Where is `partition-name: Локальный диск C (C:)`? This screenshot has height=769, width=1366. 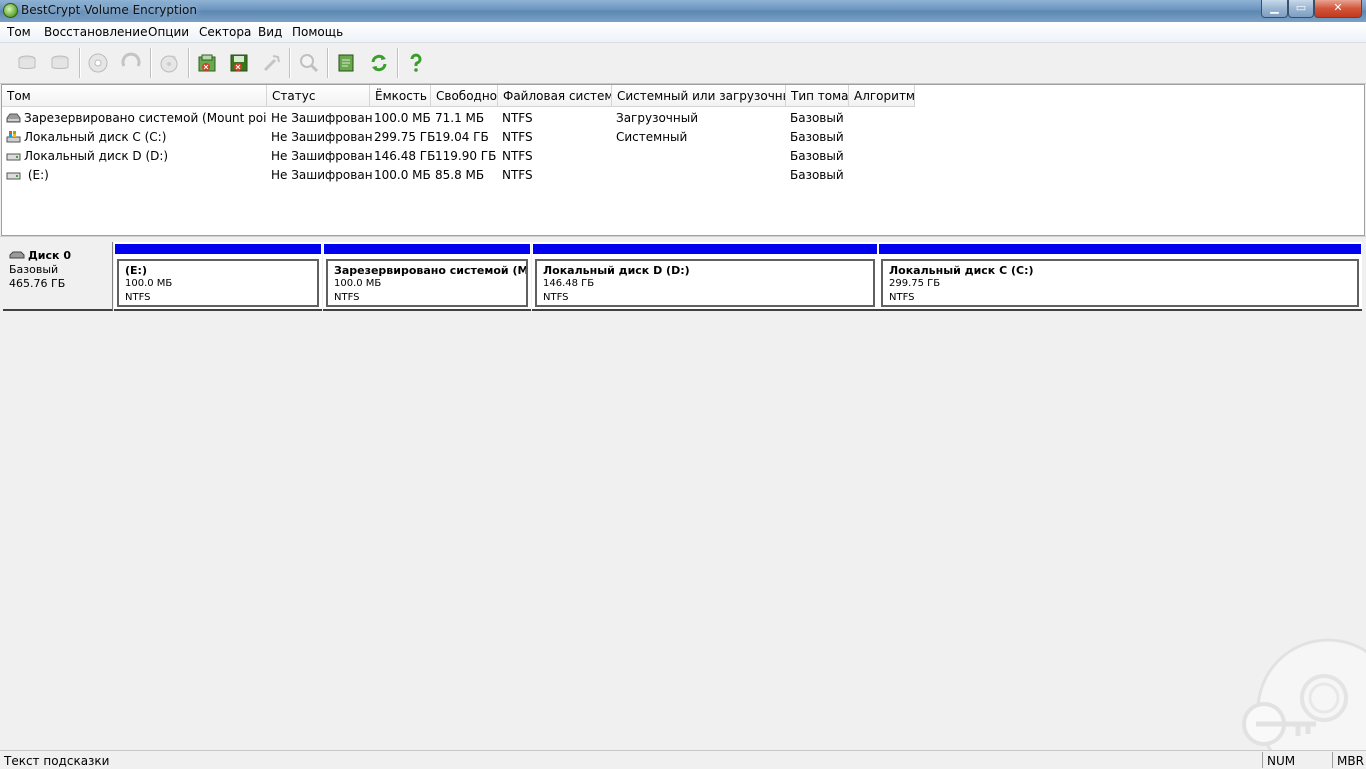 partition-name: Локальный диск C (C:) is located at coordinates (961, 270).